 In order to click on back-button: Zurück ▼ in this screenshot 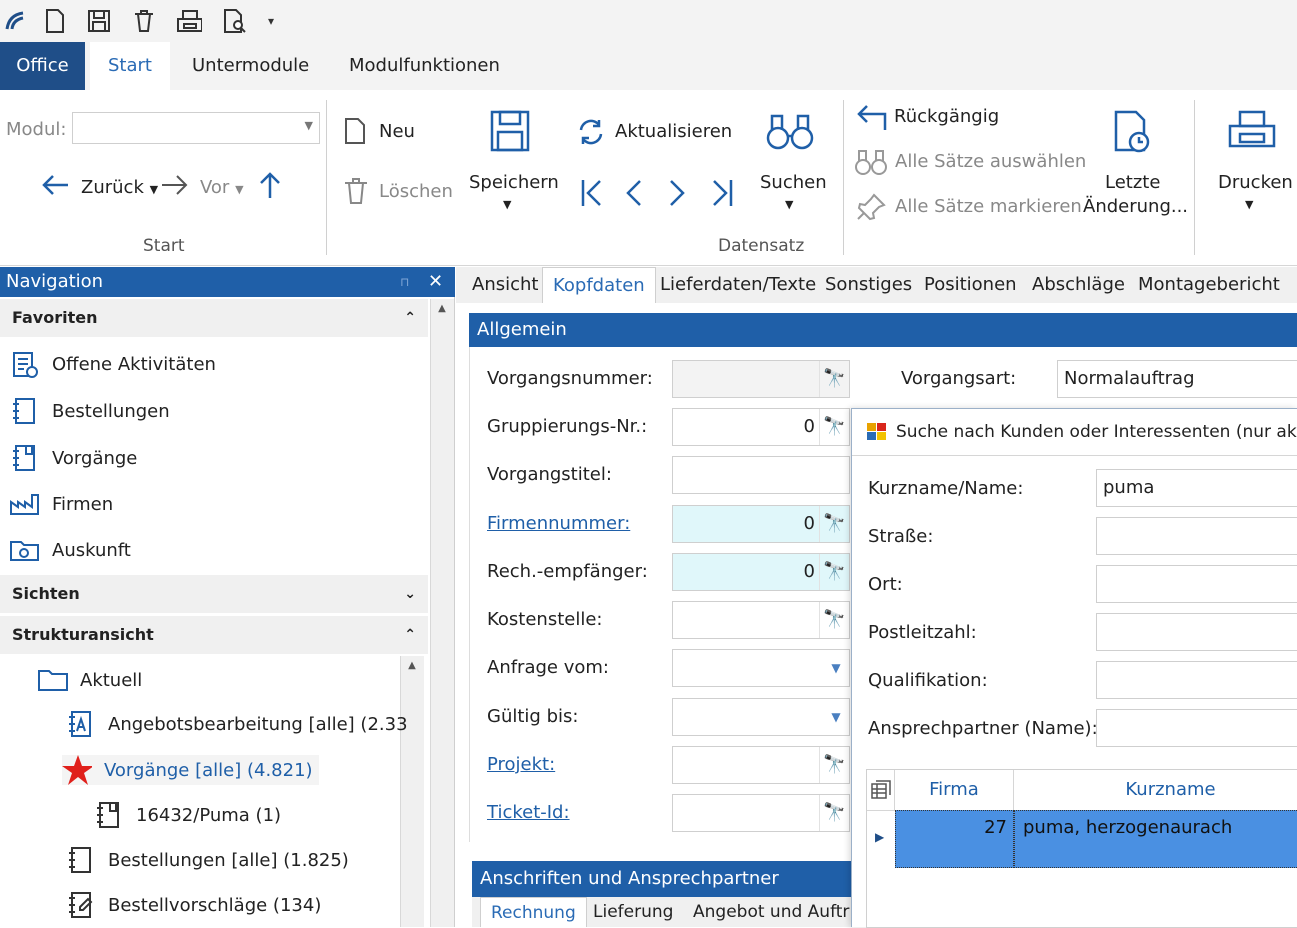, I will do `click(119, 187)`.